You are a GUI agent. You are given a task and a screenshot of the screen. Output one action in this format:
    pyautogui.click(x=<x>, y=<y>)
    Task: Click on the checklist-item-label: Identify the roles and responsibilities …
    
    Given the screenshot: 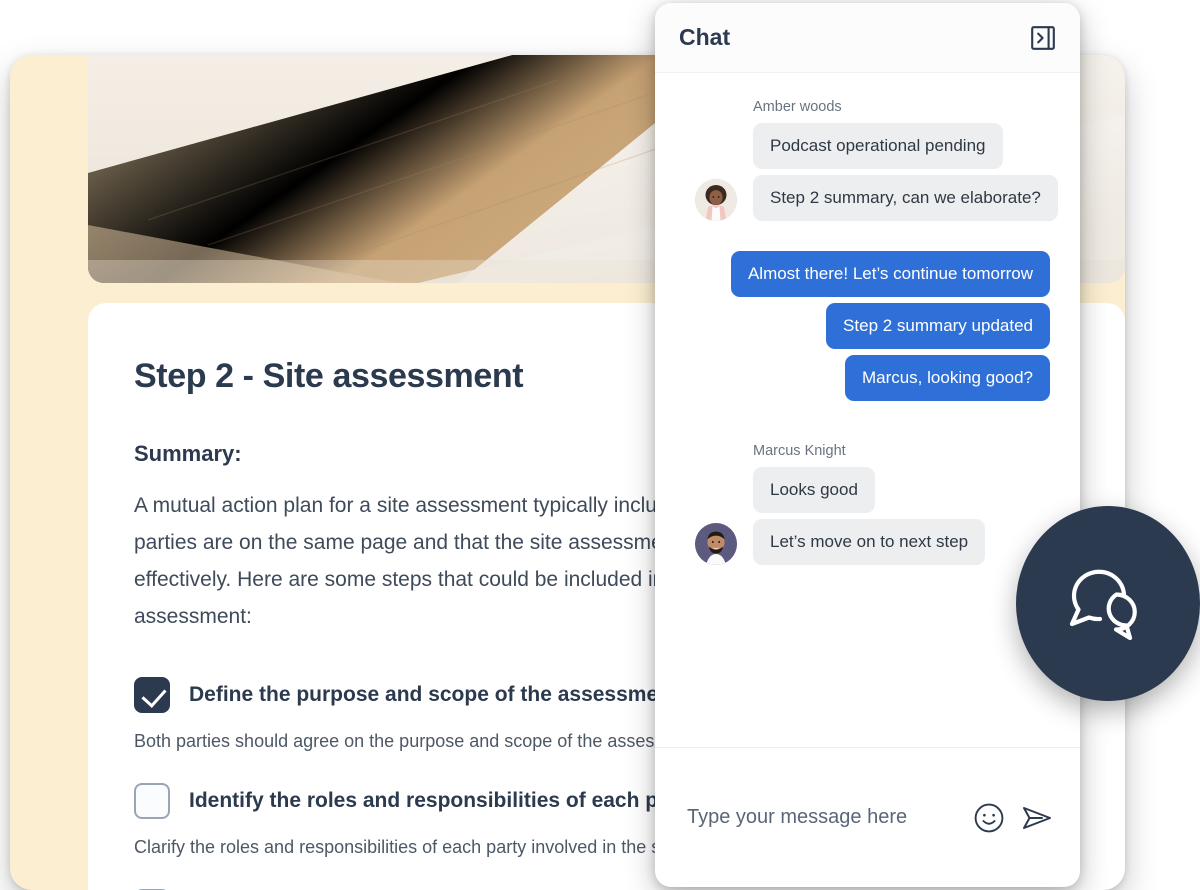 What is the action you would take?
    pyautogui.click(x=443, y=801)
    